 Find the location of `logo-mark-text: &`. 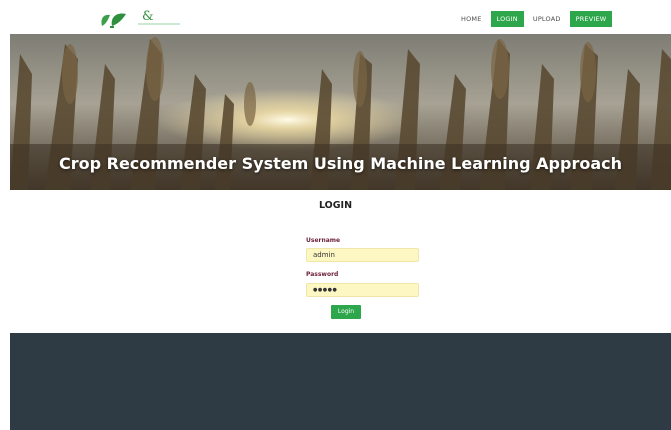

logo-mark-text: & is located at coordinates (148, 16).